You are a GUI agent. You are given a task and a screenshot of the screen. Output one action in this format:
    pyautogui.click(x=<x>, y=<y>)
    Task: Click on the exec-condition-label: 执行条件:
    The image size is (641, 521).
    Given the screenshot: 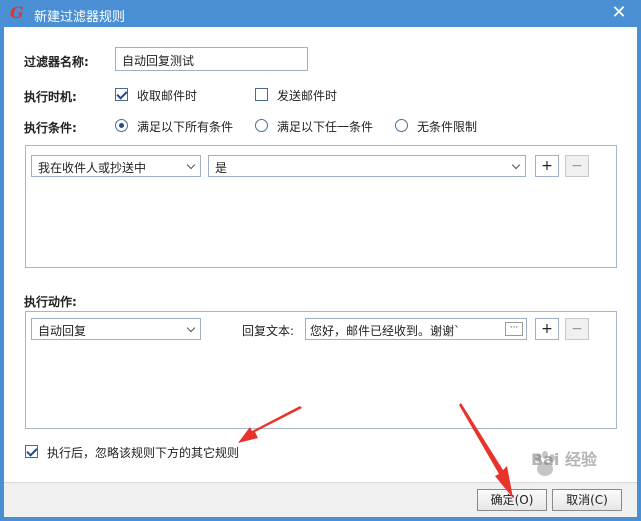 What is the action you would take?
    pyautogui.click(x=50, y=128)
    